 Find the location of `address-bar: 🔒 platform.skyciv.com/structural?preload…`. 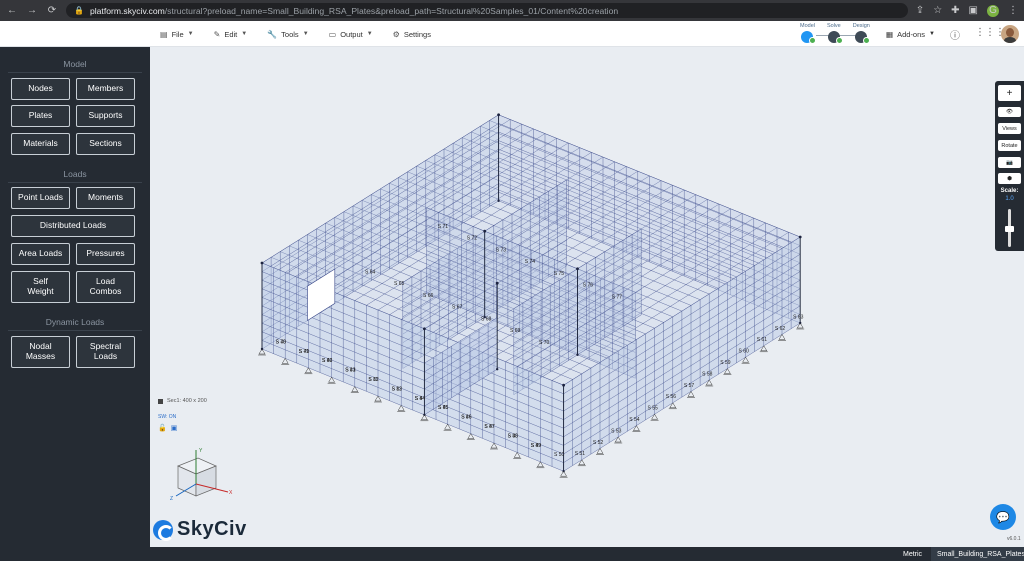

address-bar: 🔒 platform.skyciv.com/structural?preload… is located at coordinates (487, 10).